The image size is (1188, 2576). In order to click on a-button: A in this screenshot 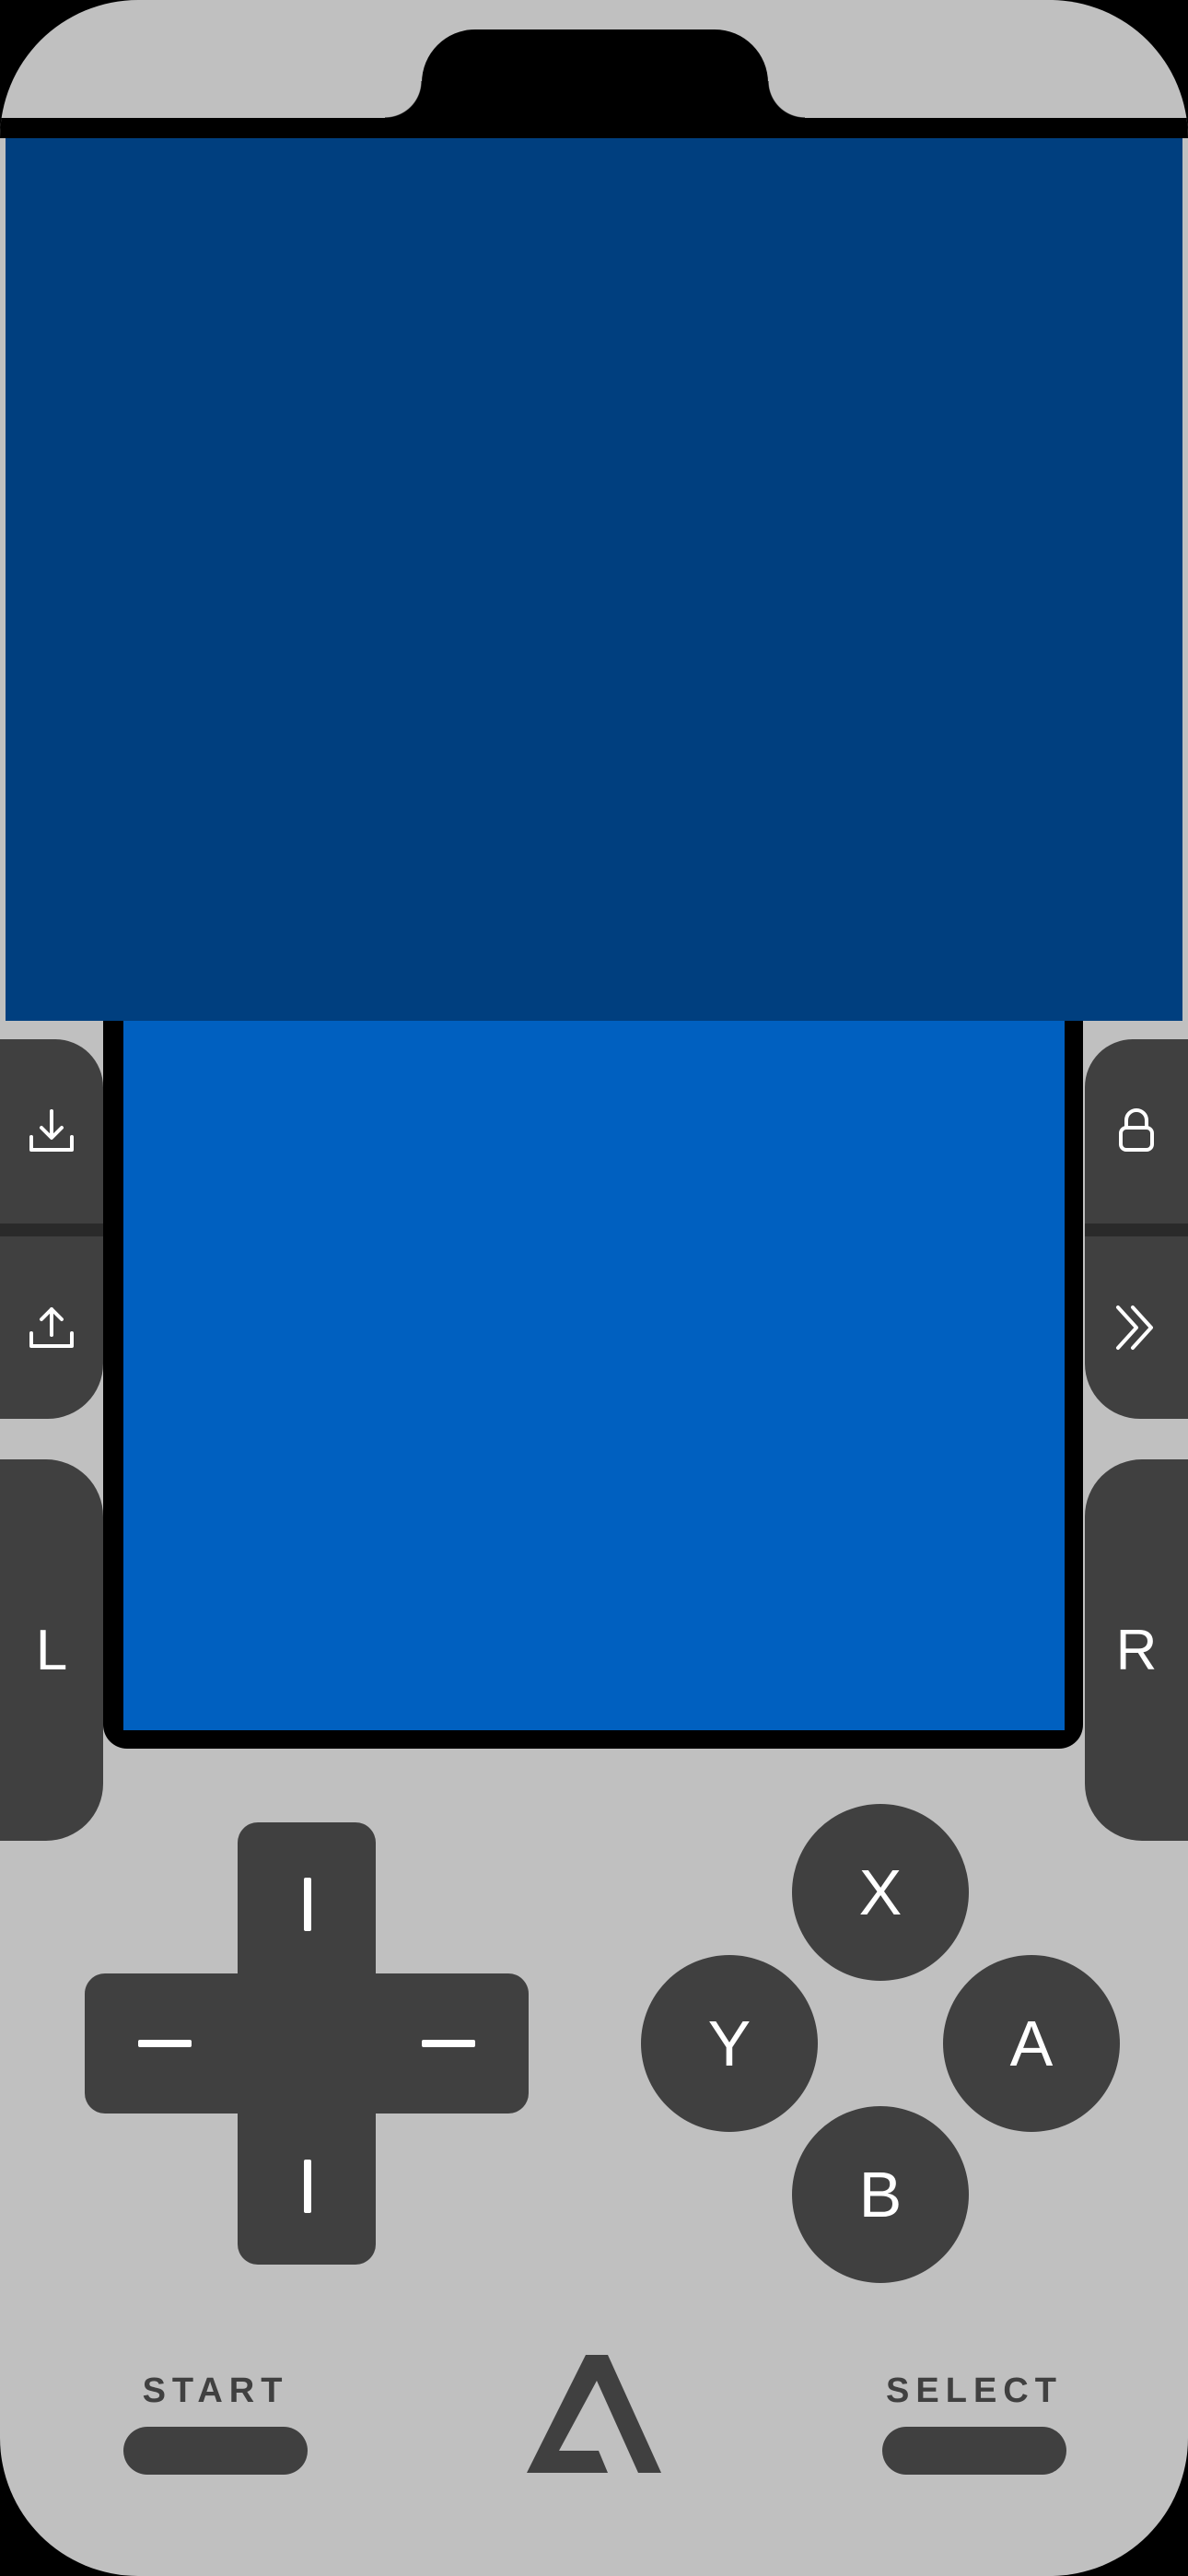, I will do `click(1031, 2044)`.